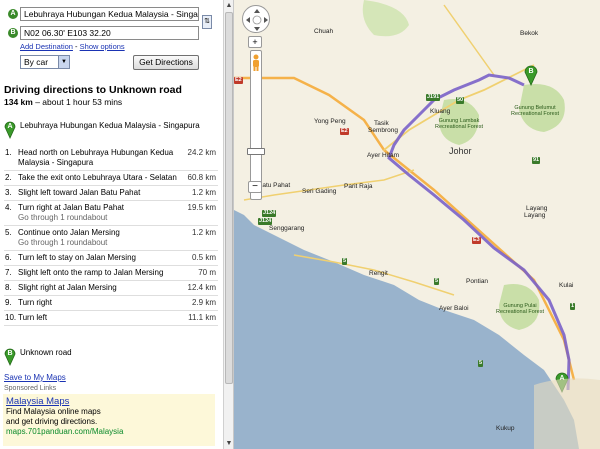 The height and width of the screenshot is (449, 600). Describe the element at coordinates (536, 160) in the screenshot. I see `shield-91: 91` at that location.